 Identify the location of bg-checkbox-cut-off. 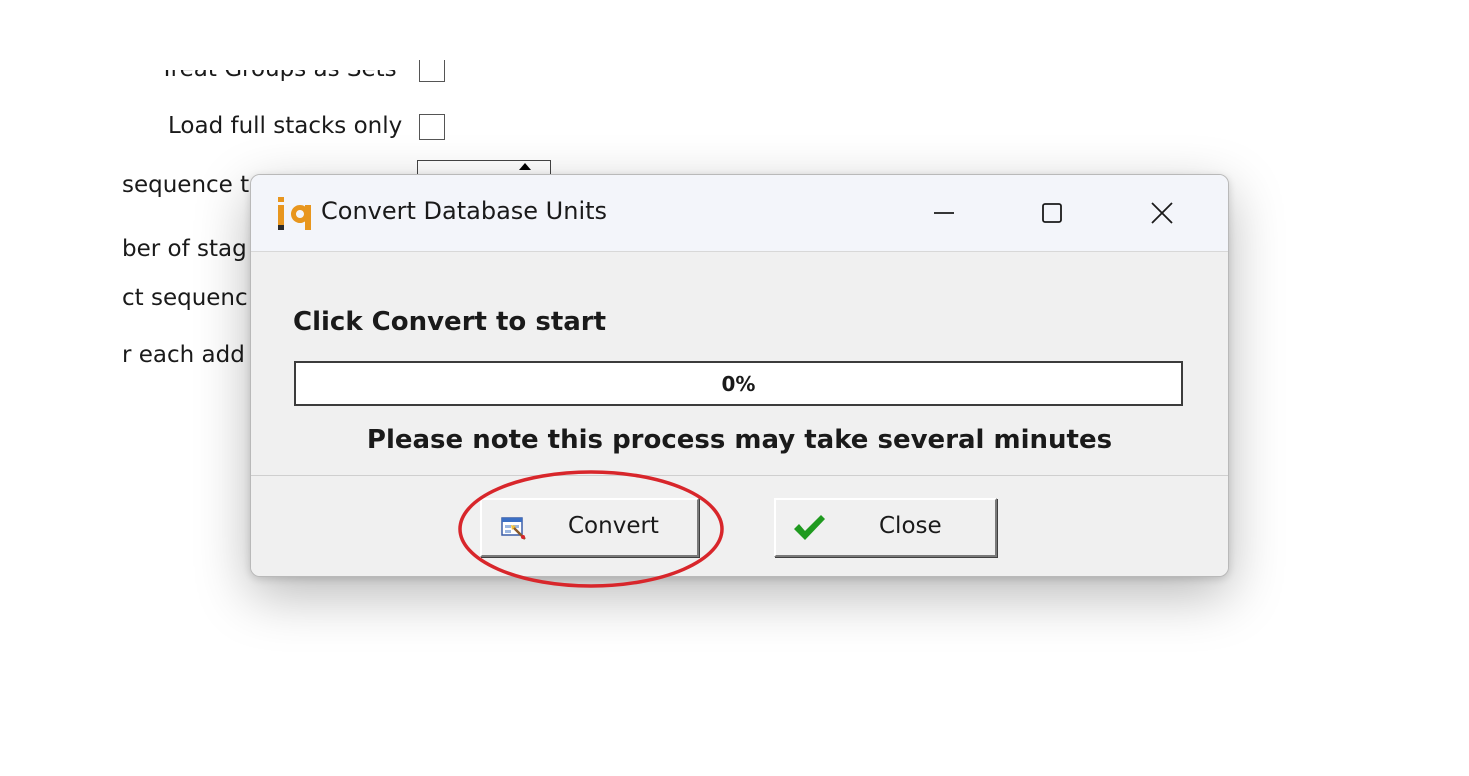
(432, 71).